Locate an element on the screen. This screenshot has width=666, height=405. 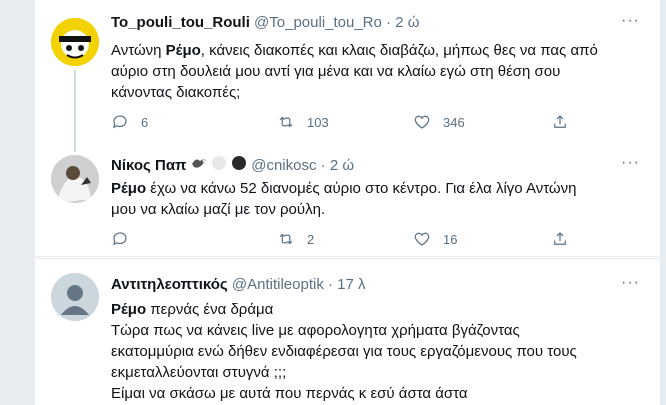
black-circle-icon is located at coordinates (239, 166).